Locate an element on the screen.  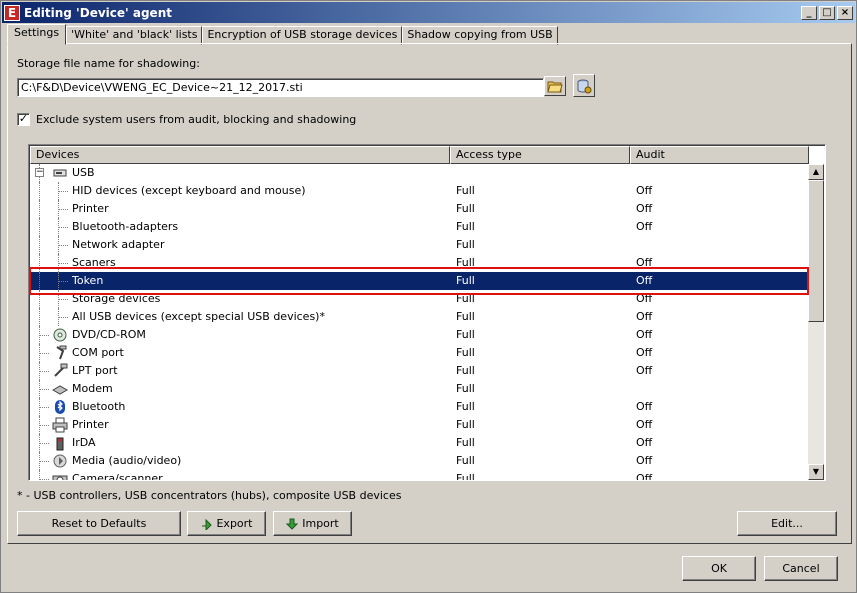
scroll-up-button: ▲ is located at coordinates (816, 172).